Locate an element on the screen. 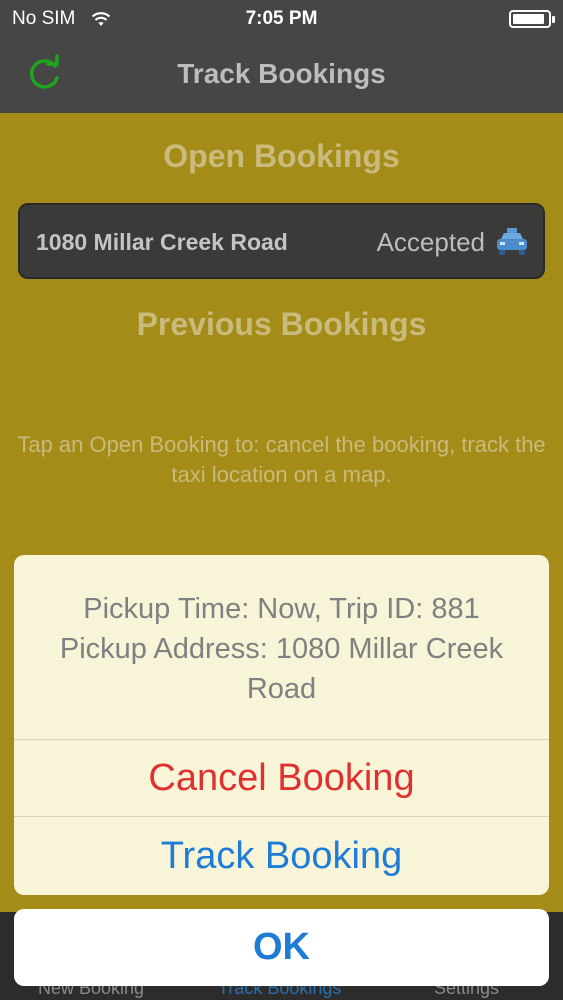 The width and height of the screenshot is (563, 1000). trip-info: Pickup Time: Now, Trip ID: 881 is located at coordinates (281, 609).